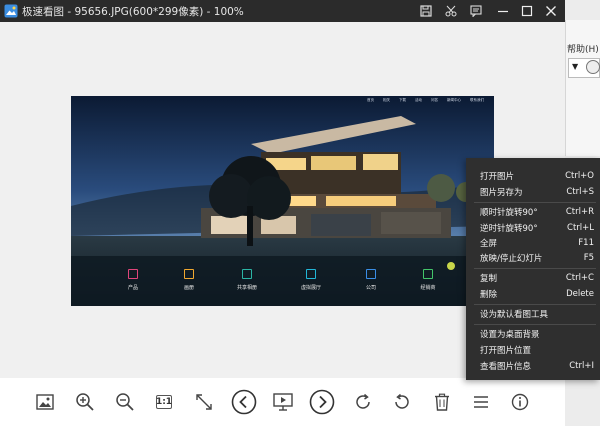  Describe the element at coordinates (132, 288) in the screenshot. I see `category-label: 产品` at that location.